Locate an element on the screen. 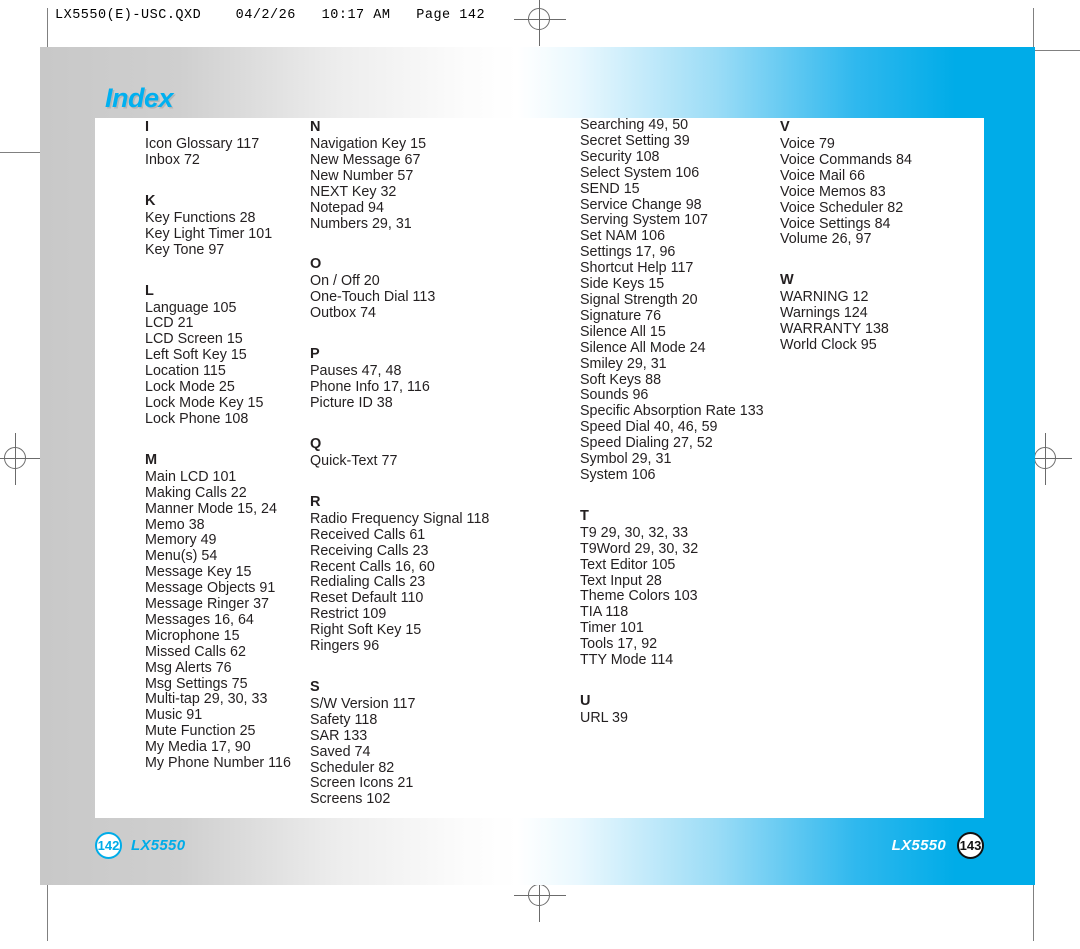  index-entry: Warnings 124 is located at coordinates (824, 313).